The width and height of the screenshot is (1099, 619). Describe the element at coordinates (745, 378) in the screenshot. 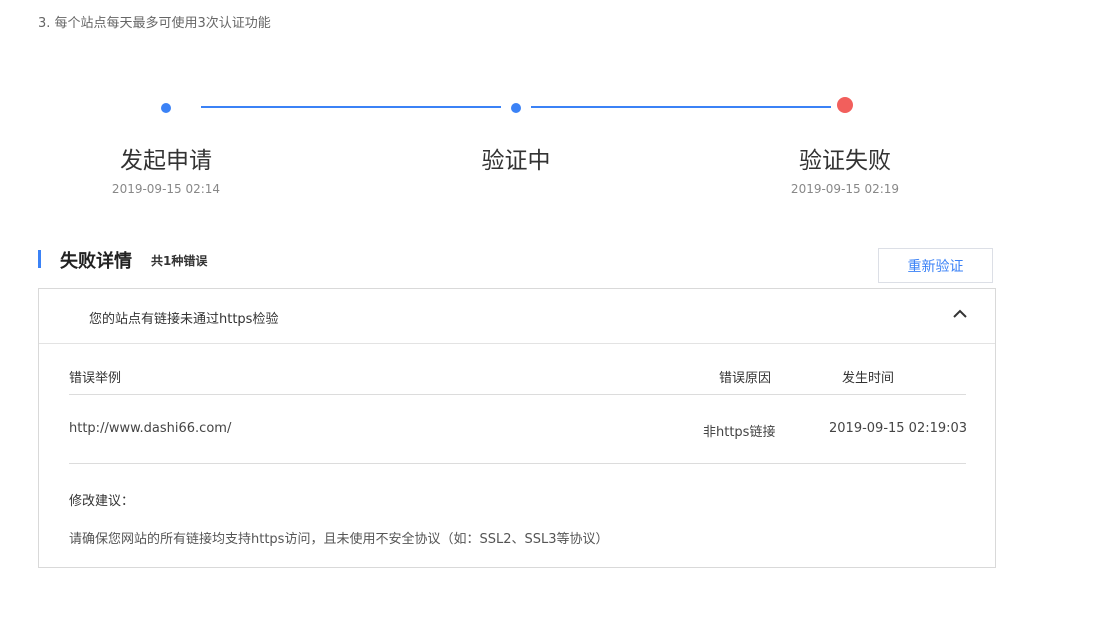

I see `column-header-reason: 错误原因` at that location.